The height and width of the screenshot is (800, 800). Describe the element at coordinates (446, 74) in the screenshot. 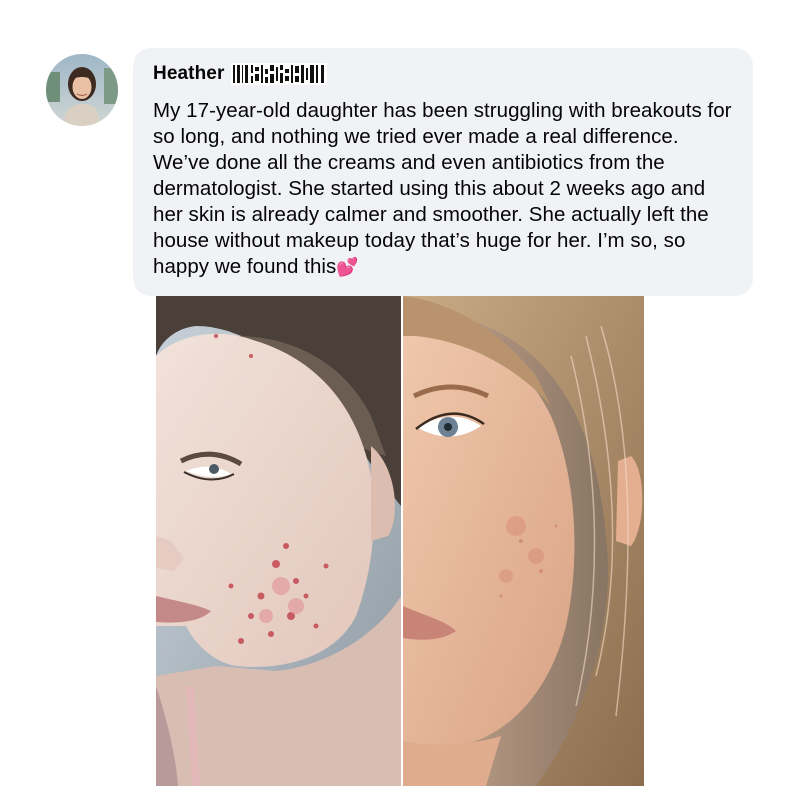

I see `comment-header: Heather` at that location.